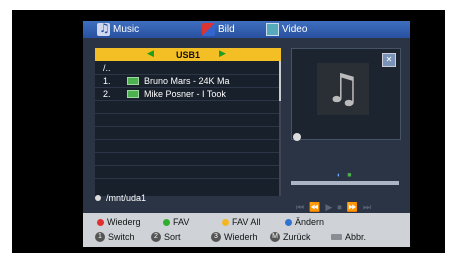  What do you see at coordinates (314, 208) in the screenshot?
I see `rewind-icon: ⏪` at bounding box center [314, 208].